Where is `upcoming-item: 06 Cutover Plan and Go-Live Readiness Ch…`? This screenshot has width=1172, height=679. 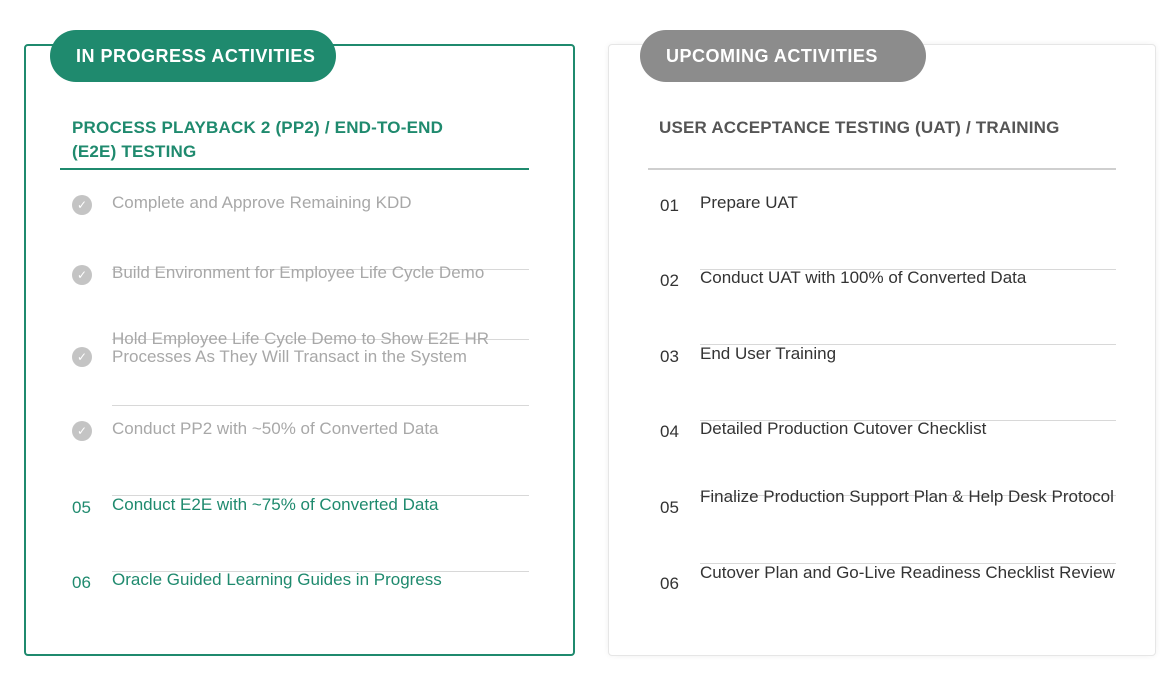
upcoming-item: 06 Cutover Plan and Go-Live Readiness Ch… is located at coordinates (882, 602).